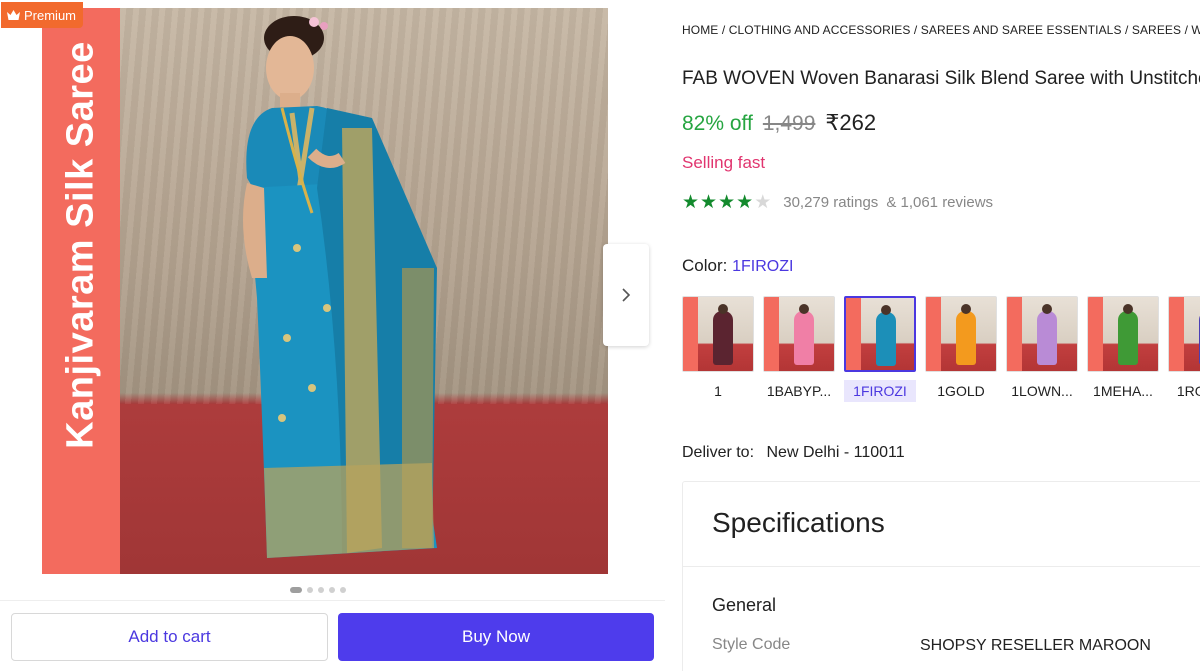 The image size is (1200, 671). Describe the element at coordinates (717, 123) in the screenshot. I see `discount-percent: 82% off` at that location.